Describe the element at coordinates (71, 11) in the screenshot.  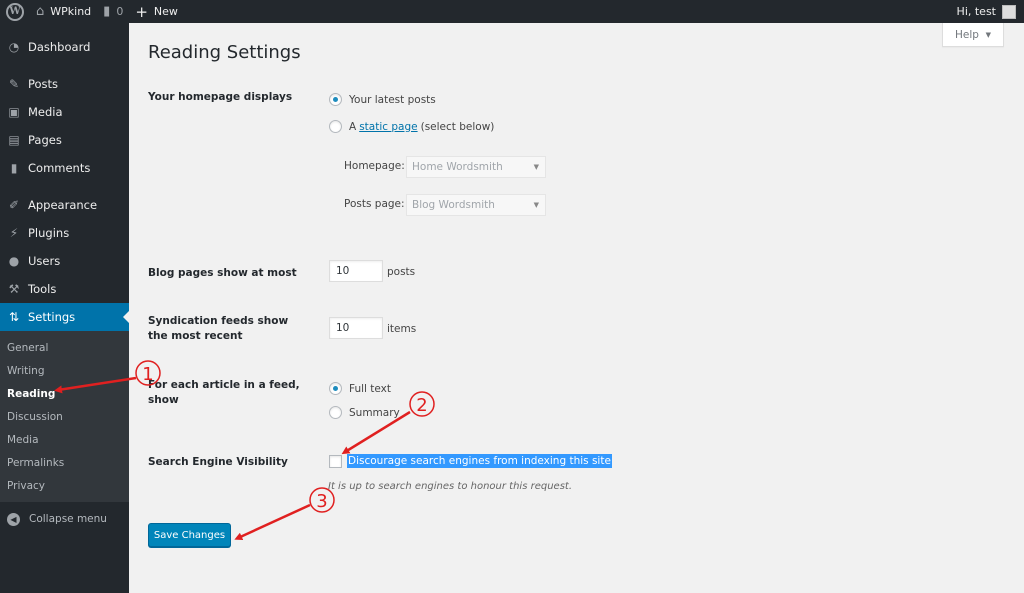
I see `site-name: WPkind` at that location.